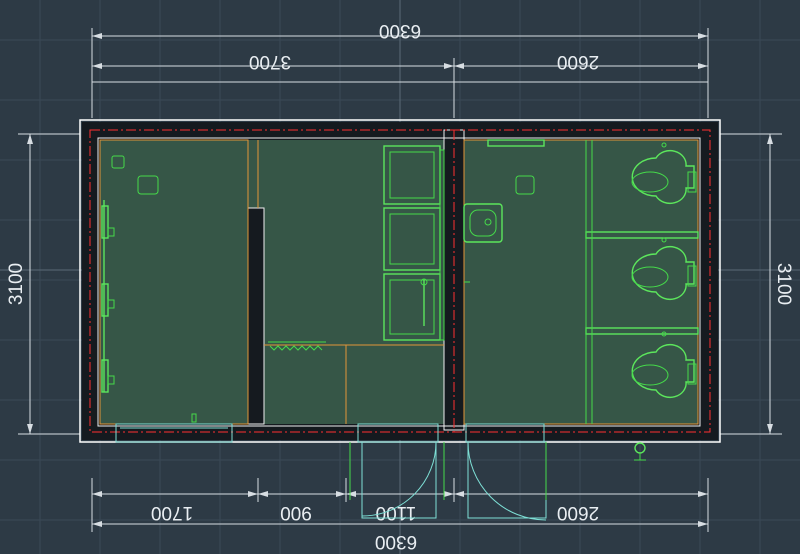 The height and width of the screenshot is (554, 800). What do you see at coordinates (400, 30) in the screenshot?
I see `dim-top-overall: 6300` at bounding box center [400, 30].